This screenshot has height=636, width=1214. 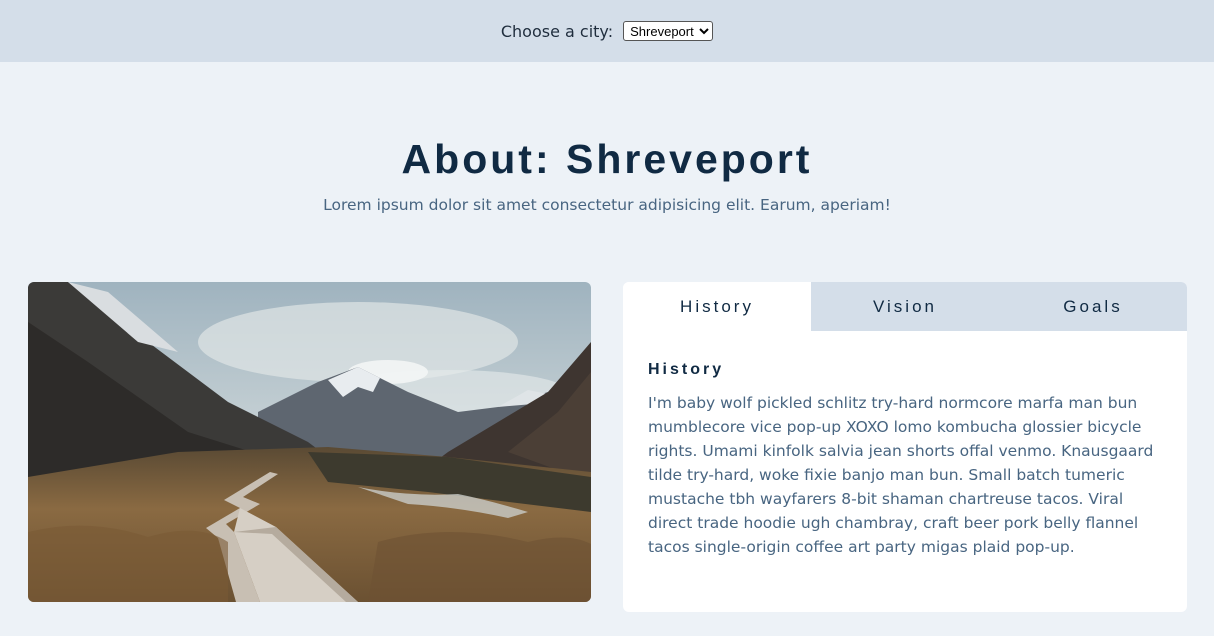 I want to click on tab-goals: Goals, so click(x=1093, y=306).